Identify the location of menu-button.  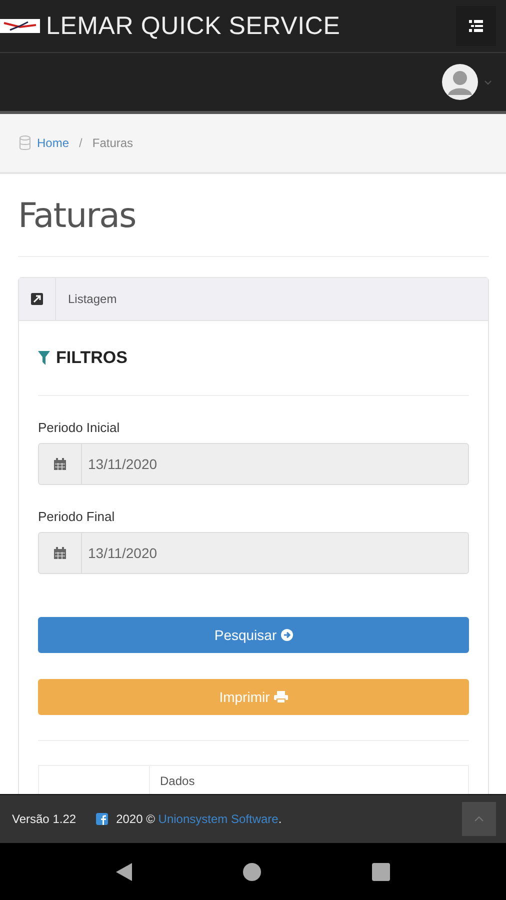
(476, 26).